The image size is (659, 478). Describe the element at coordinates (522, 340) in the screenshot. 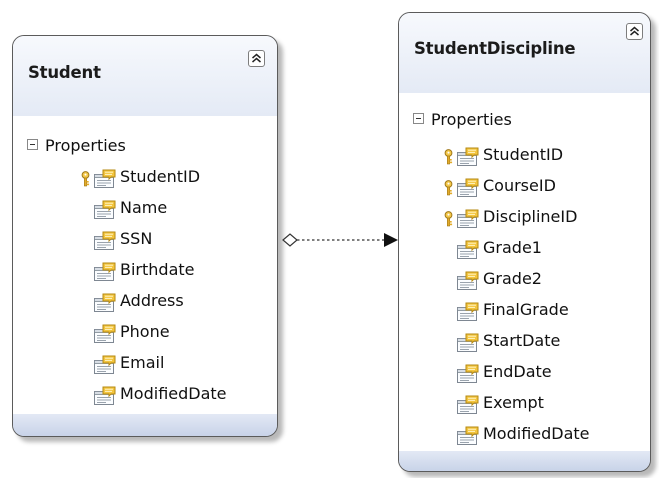

I see `property-name: StartDate` at that location.